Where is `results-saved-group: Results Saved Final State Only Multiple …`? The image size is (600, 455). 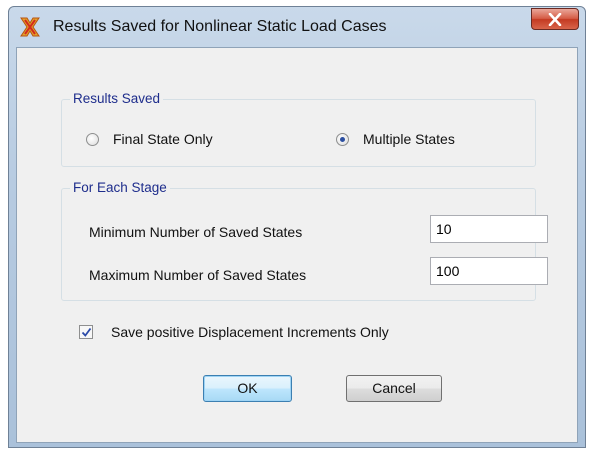
results-saved-group: Results Saved Final State Only Multiple … is located at coordinates (298, 129).